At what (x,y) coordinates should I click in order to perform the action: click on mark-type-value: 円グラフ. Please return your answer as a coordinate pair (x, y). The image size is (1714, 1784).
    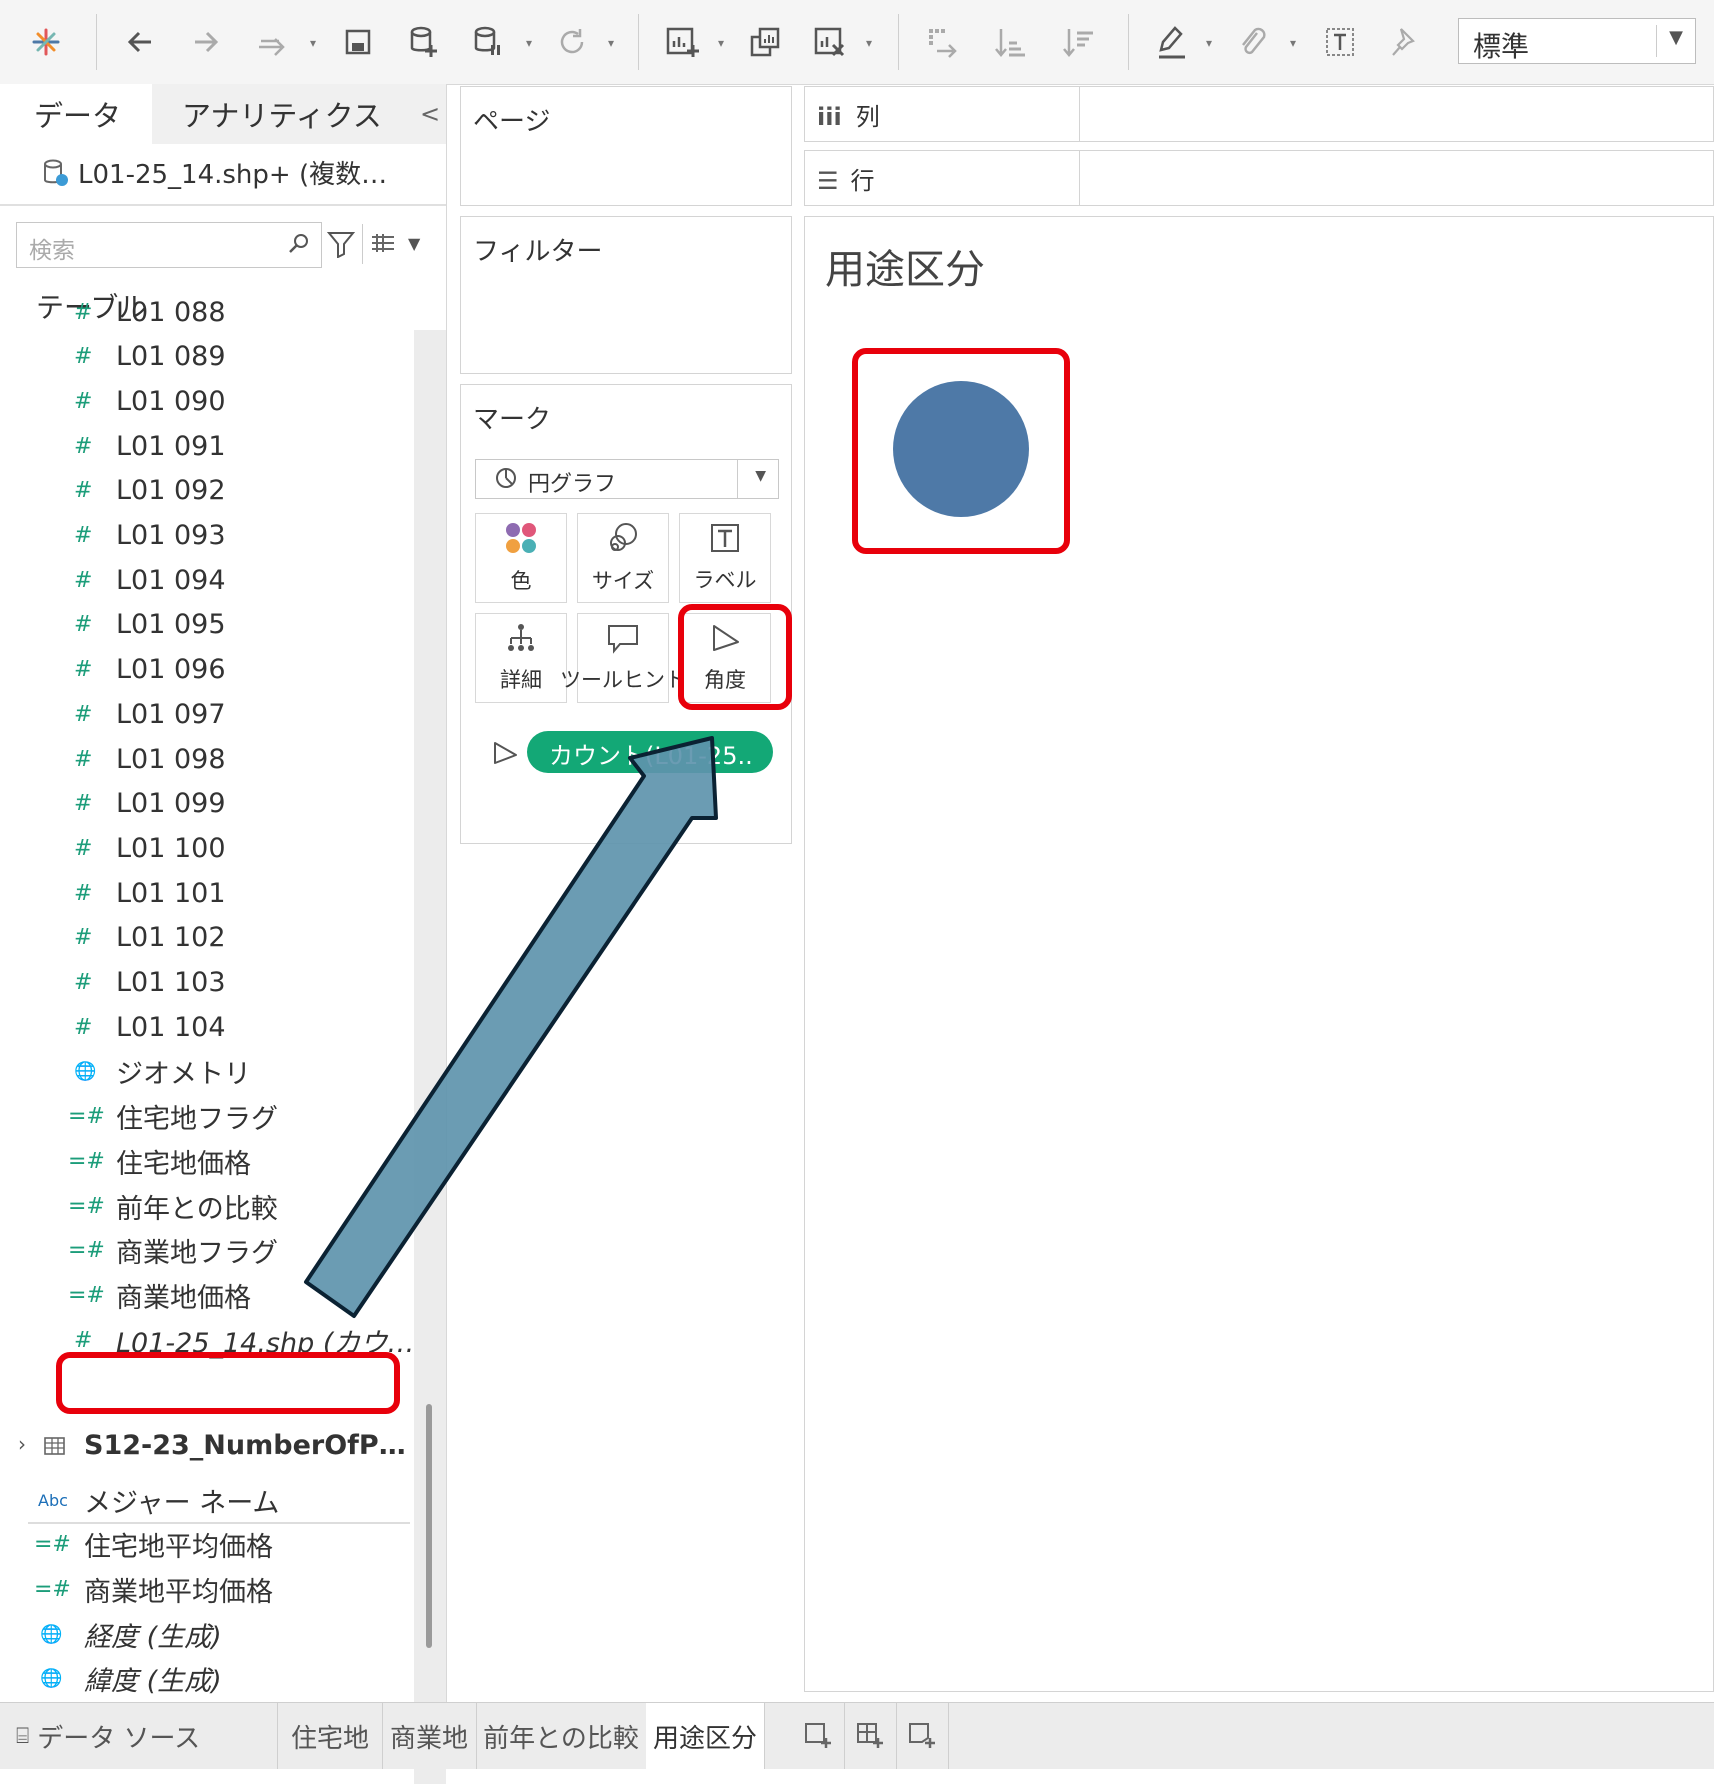
    Looking at the image, I should click on (572, 484).